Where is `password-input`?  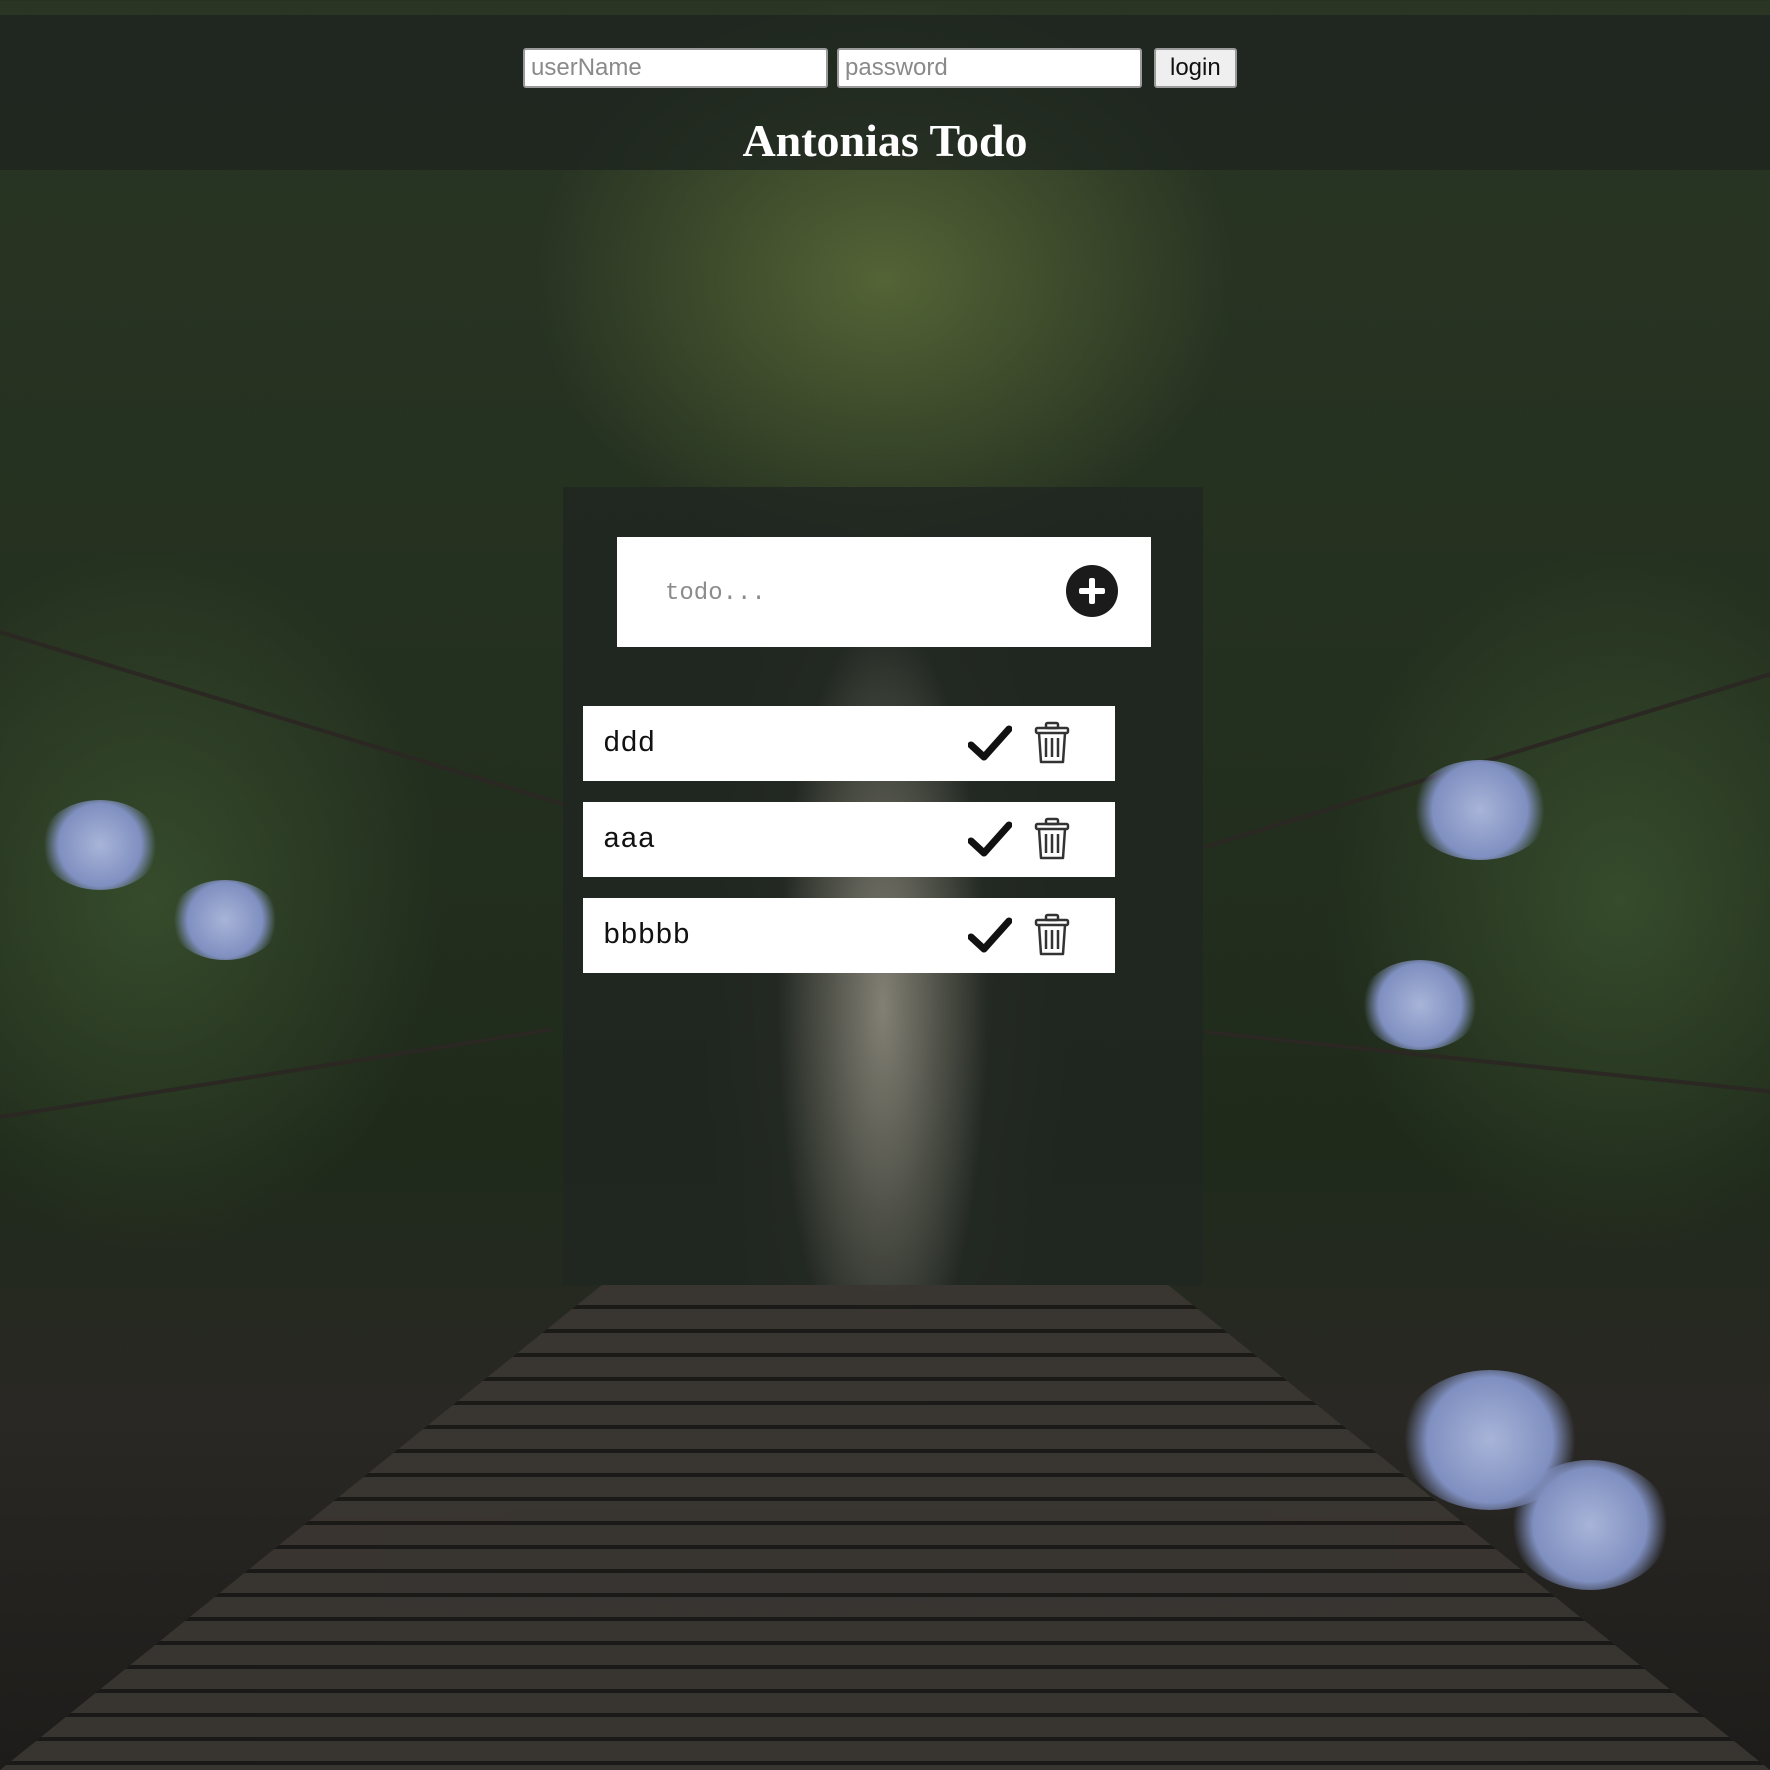 password-input is located at coordinates (989, 68).